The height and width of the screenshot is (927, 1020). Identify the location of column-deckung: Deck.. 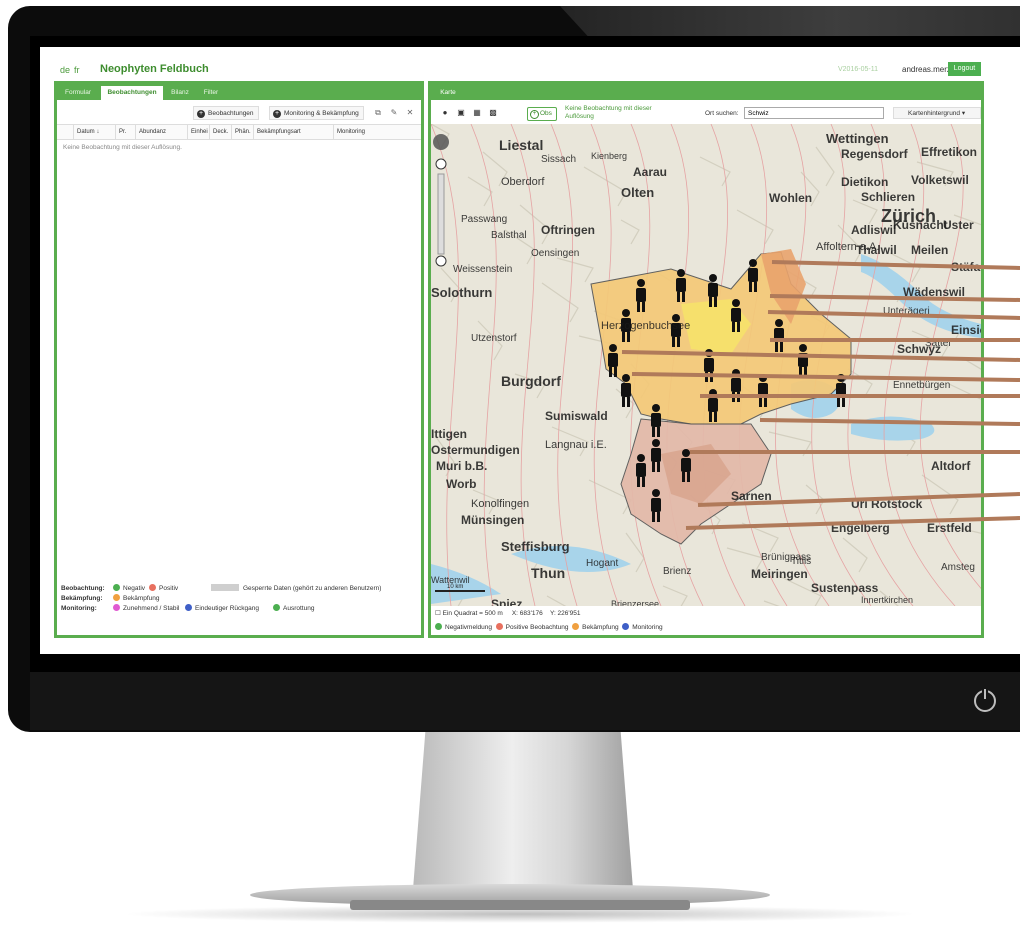
(220, 132).